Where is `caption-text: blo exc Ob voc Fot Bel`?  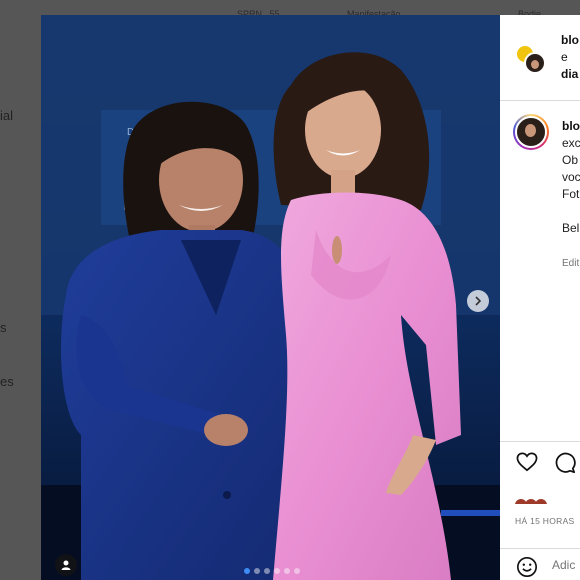
caption-text: blo exc Ob voc Fot Bel is located at coordinates (571, 177).